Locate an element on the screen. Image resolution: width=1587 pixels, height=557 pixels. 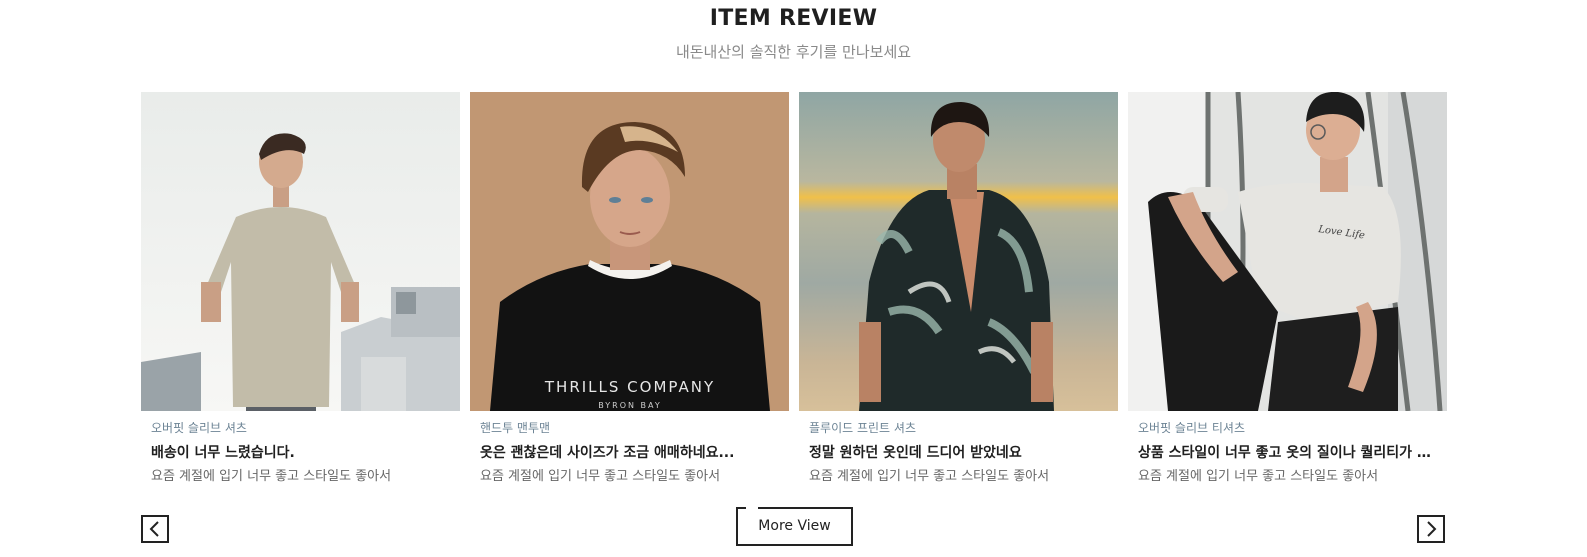
review-category: 플루이드 프린트 셔츠 is located at coordinates (862, 427).